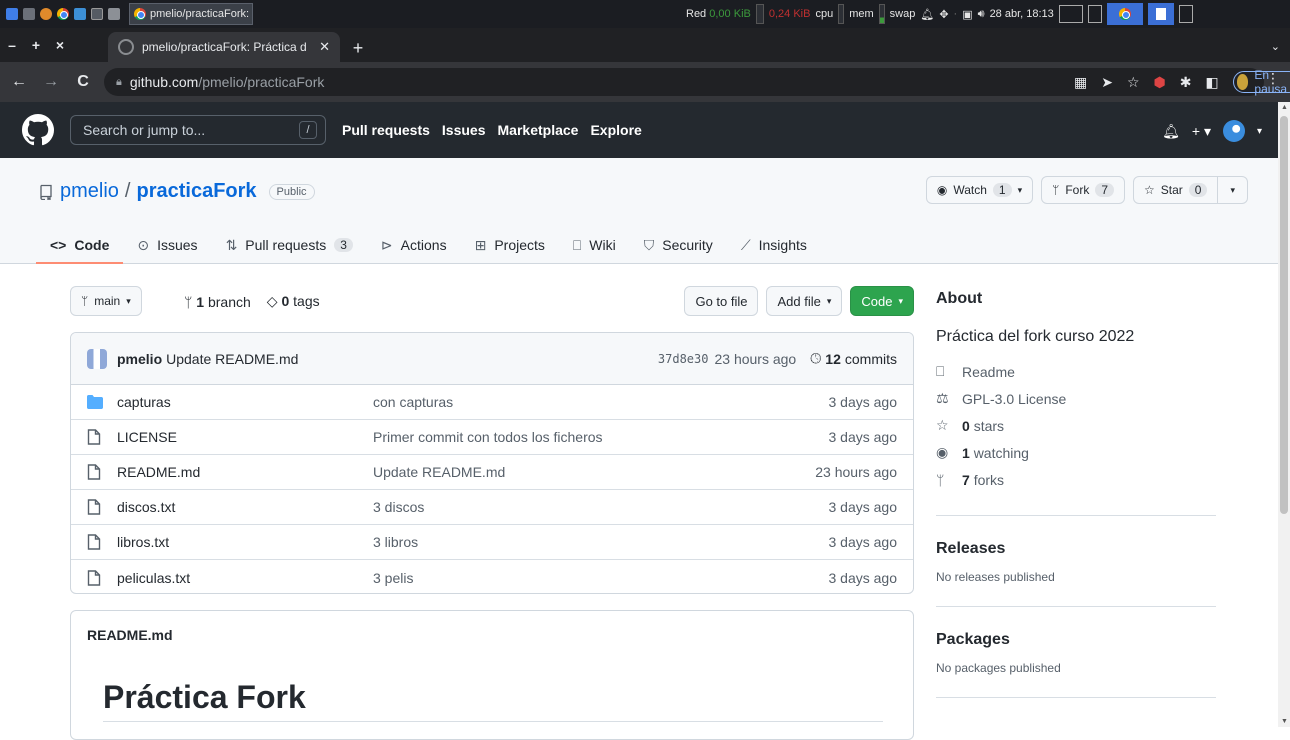 The height and width of the screenshot is (740, 1290). What do you see at coordinates (1259, 131) in the screenshot?
I see `avatar-caret-icon: ▾` at bounding box center [1259, 131].